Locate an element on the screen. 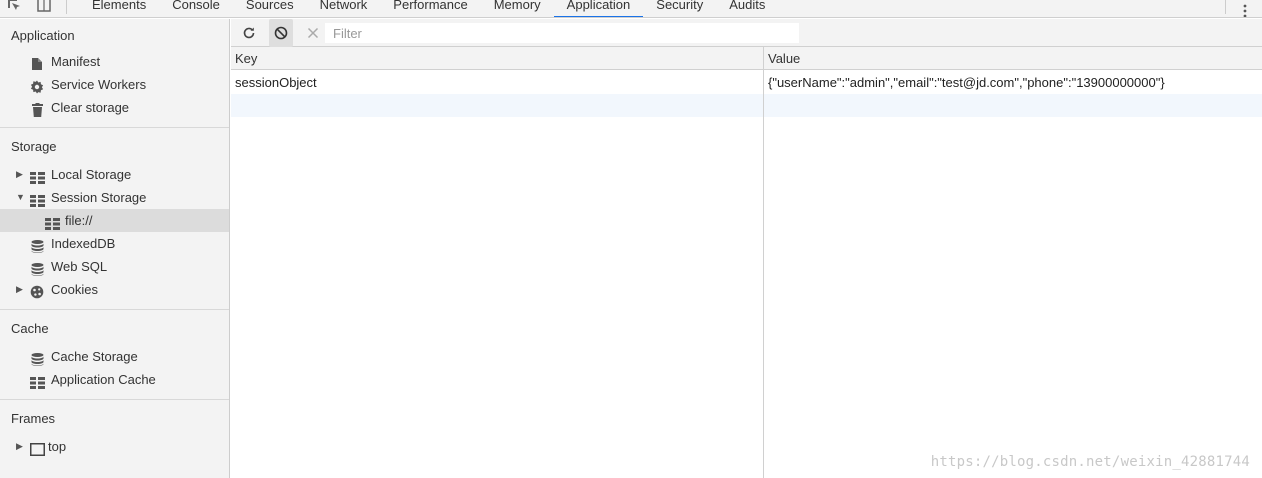 The height and width of the screenshot is (478, 1262). tab-performance: Performance is located at coordinates (430, 8).